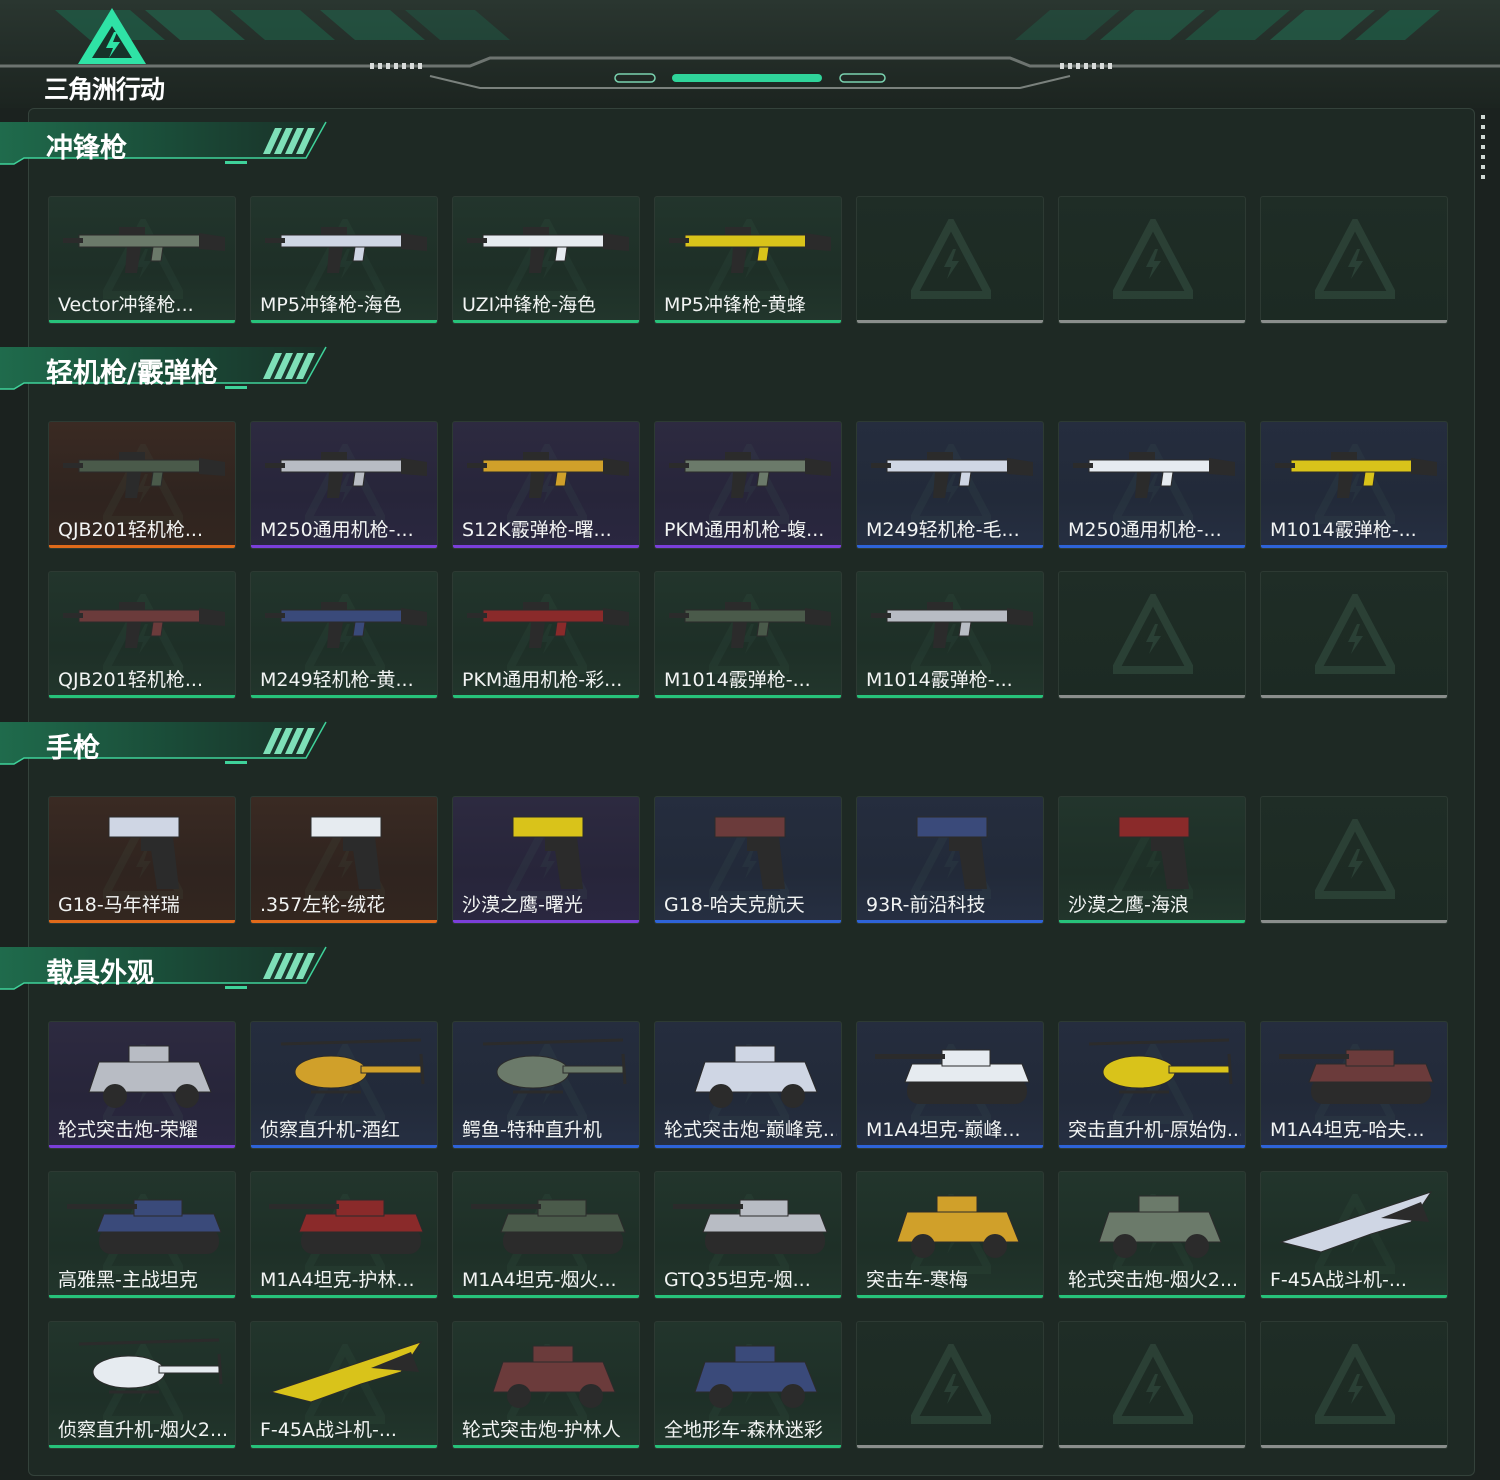  What do you see at coordinates (748, 1385) in the screenshot?
I see `collection-item-card: 全地形车-森林迷彩` at bounding box center [748, 1385].